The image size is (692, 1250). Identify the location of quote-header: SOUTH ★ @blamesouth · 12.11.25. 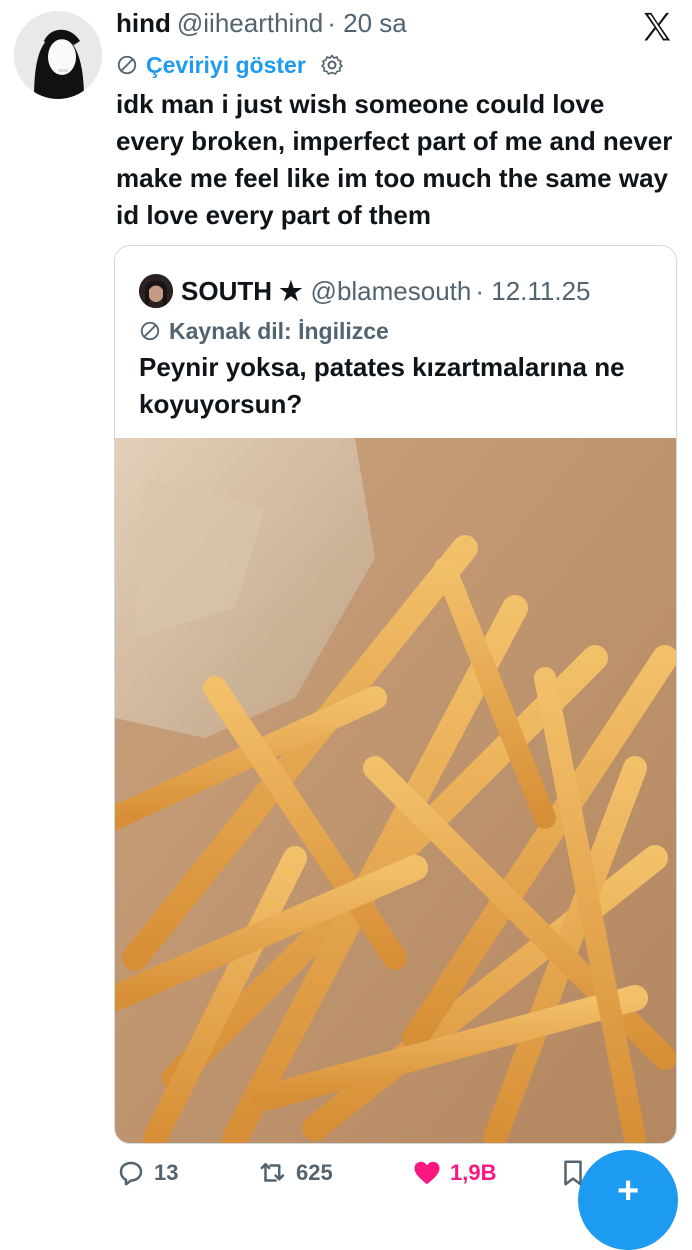
(365, 291).